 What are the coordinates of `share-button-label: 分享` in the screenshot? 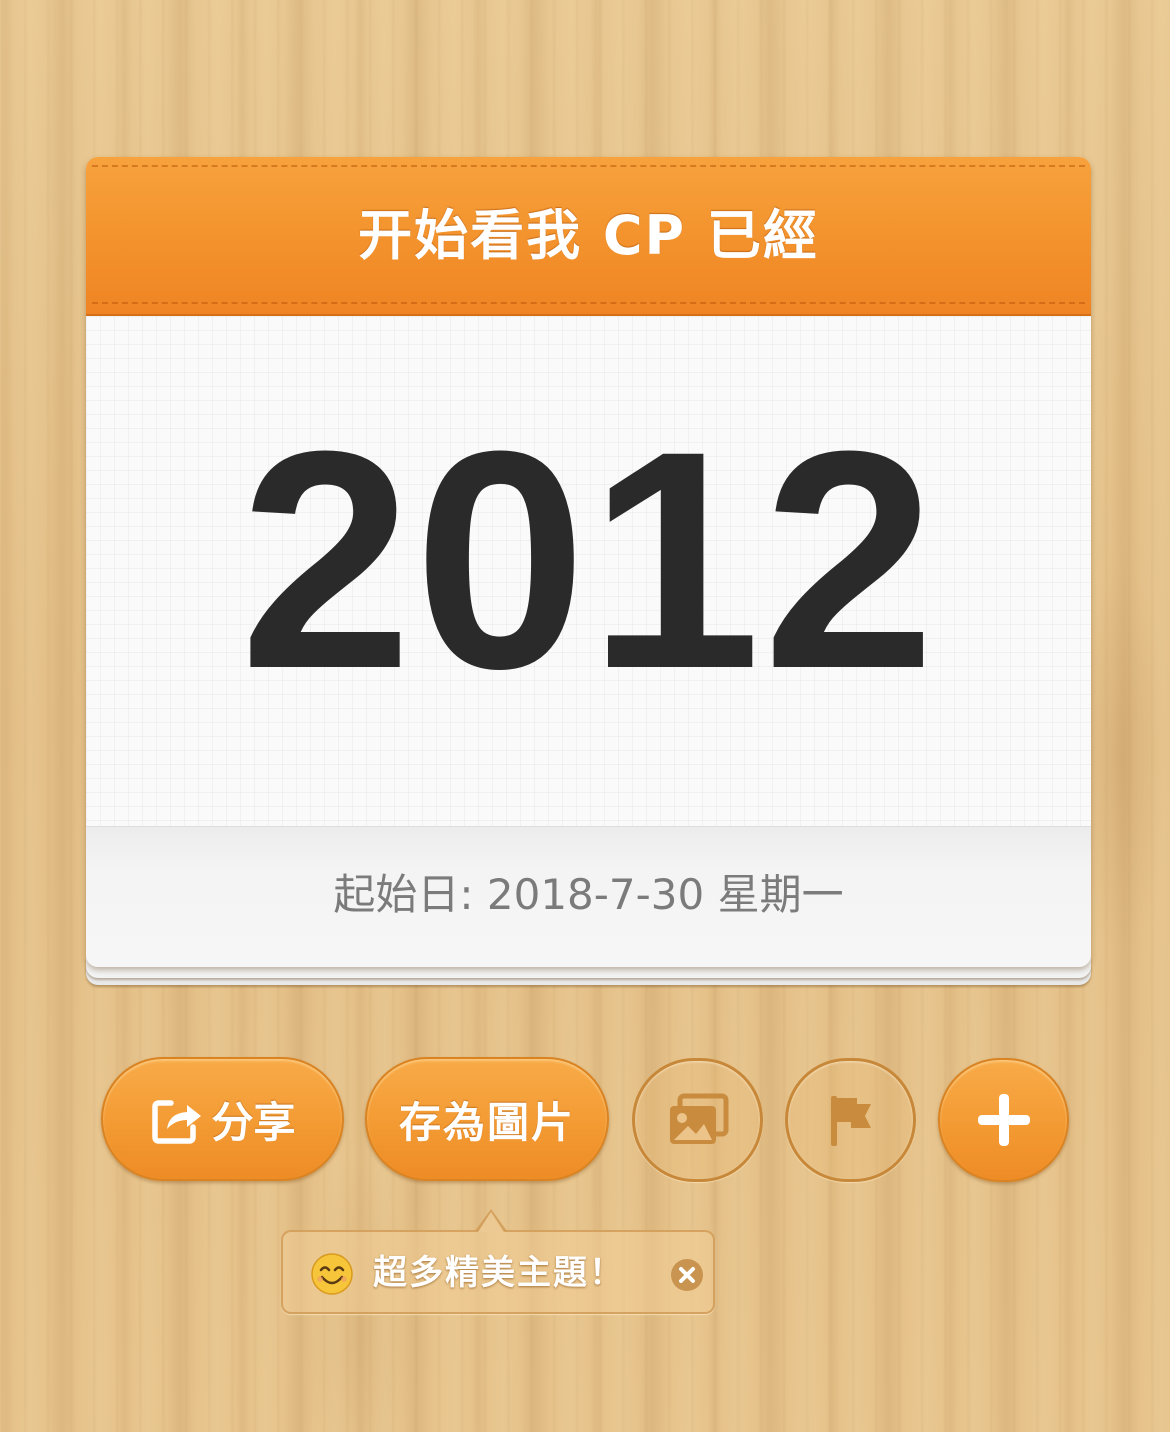 It's located at (253, 1122).